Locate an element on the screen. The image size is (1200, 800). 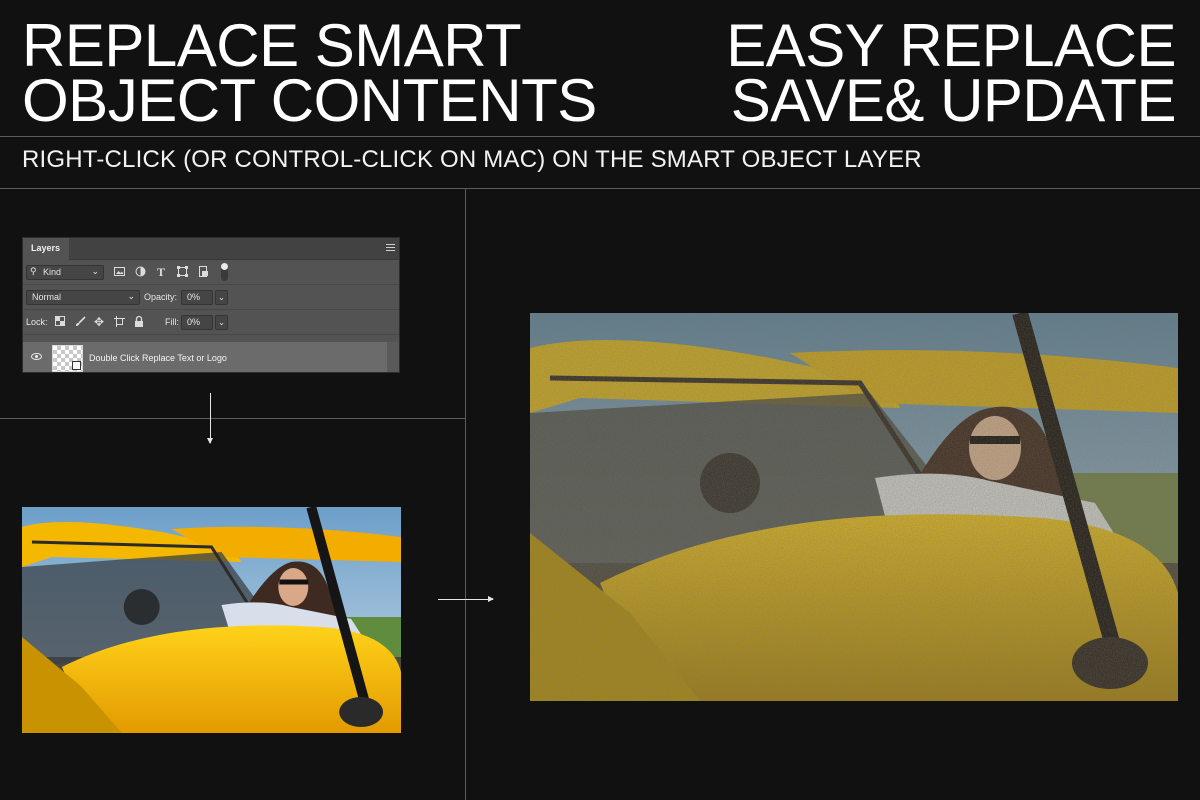
lock-row: Lock: ✥ Fill: 0% ⌄ is located at coordinates (211, 322).